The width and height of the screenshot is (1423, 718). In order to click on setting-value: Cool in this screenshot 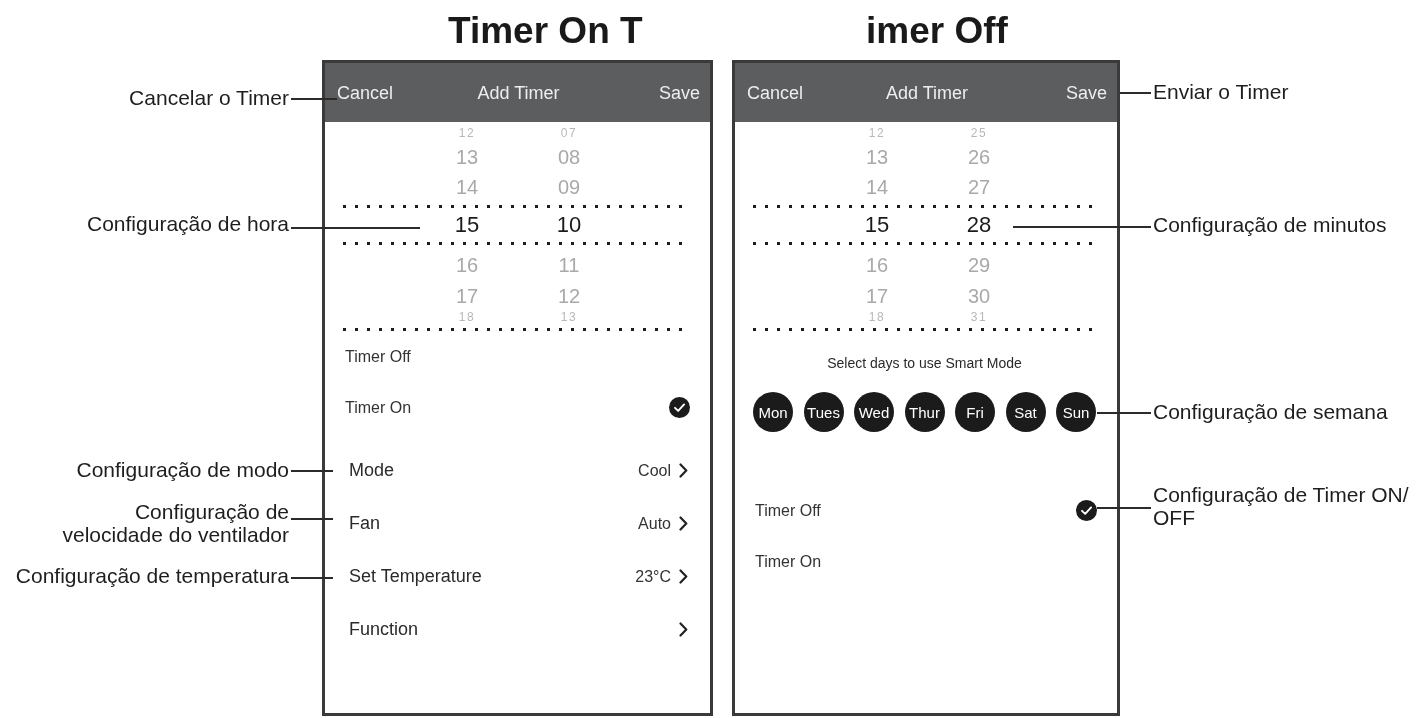, I will do `click(654, 470)`.